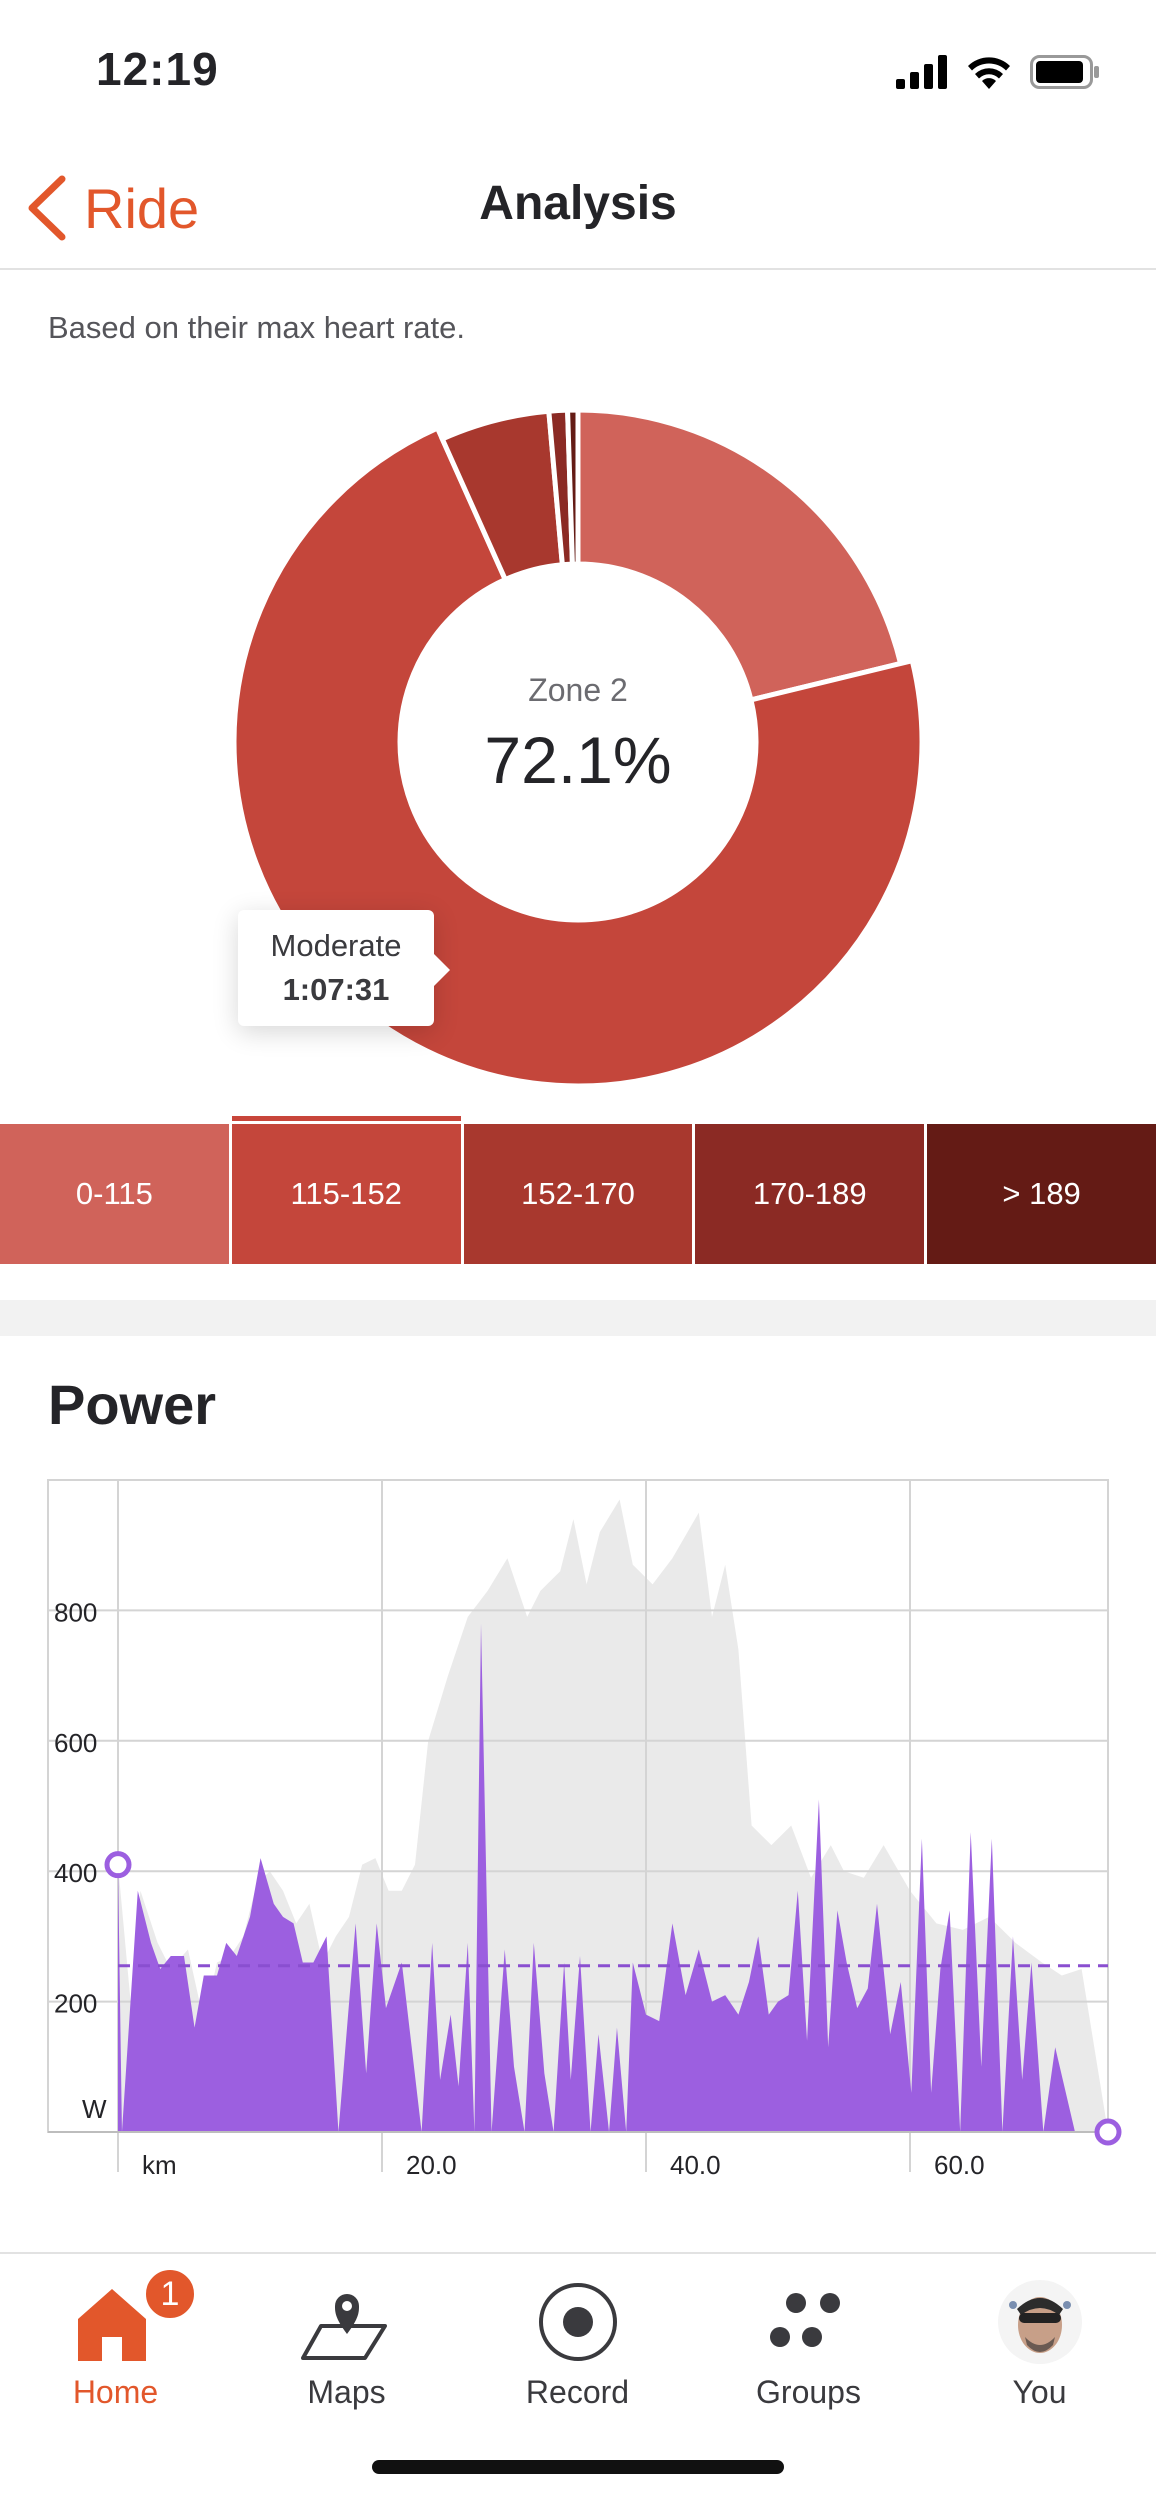 The image size is (1156, 2500). What do you see at coordinates (344, 968) in the screenshot?
I see `zone-tooltip: Moderate 1:07:31` at bounding box center [344, 968].